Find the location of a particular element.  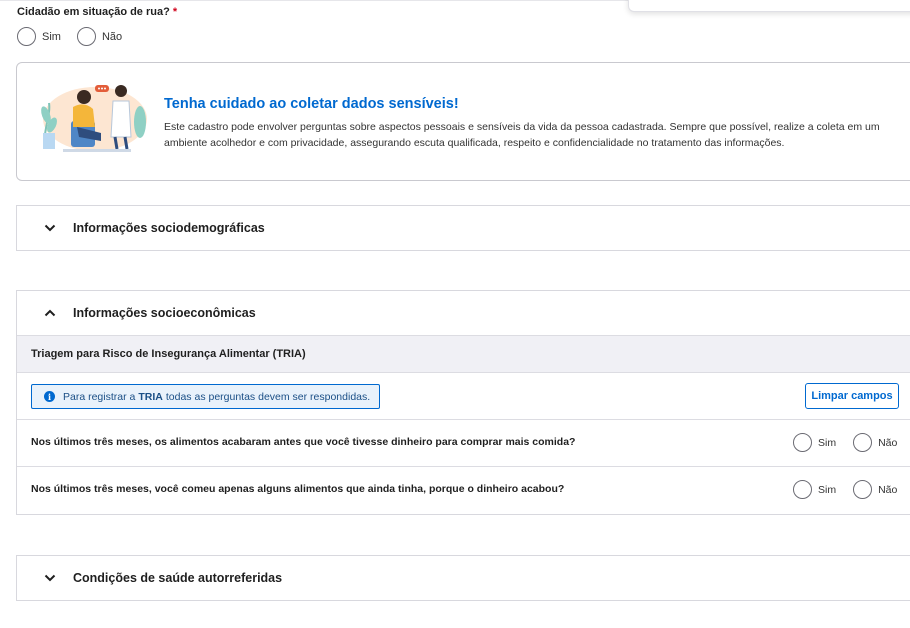

q2-no-label: Não is located at coordinates (887, 490).